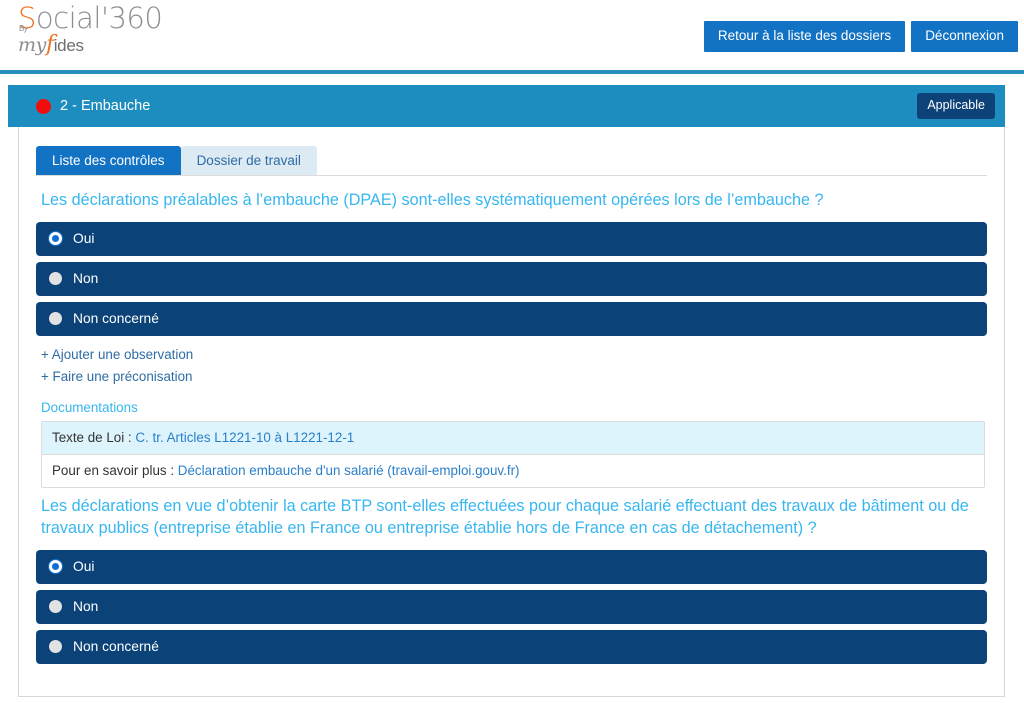  What do you see at coordinates (23, 28) in the screenshot?
I see `logo-by-text: By` at bounding box center [23, 28].